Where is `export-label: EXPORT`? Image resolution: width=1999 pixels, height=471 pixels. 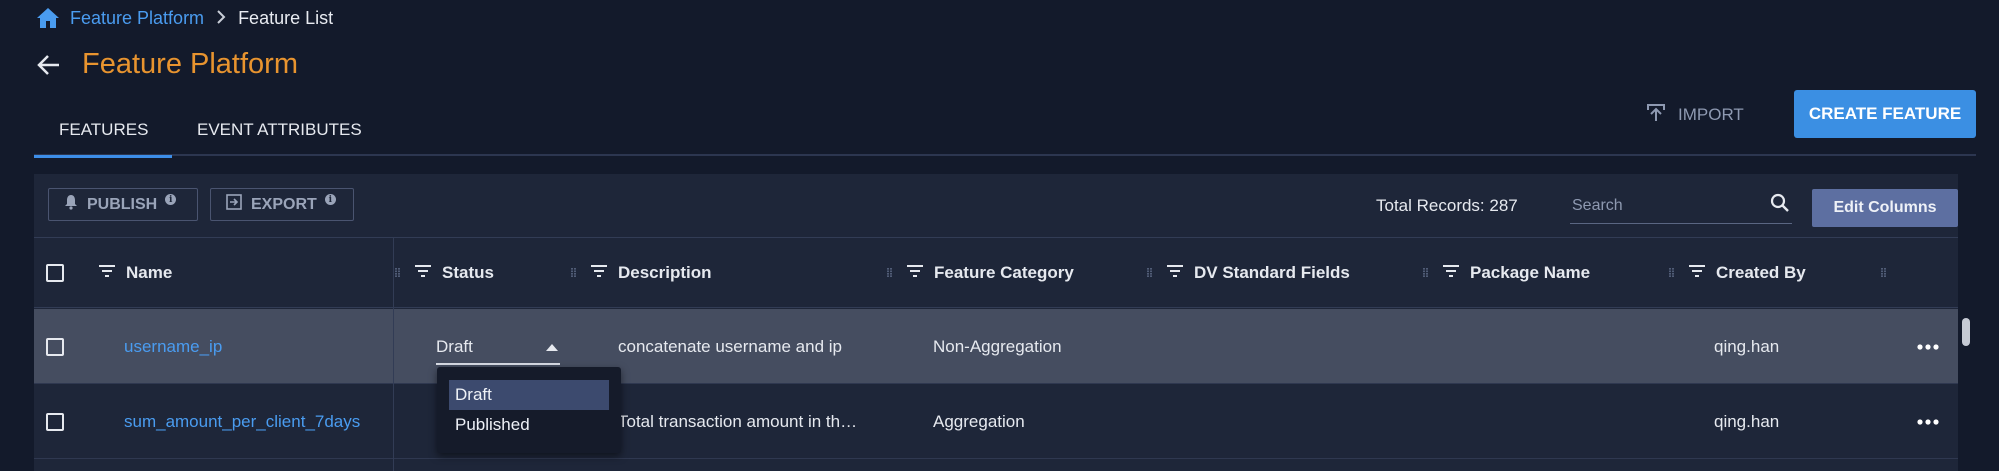 export-label: EXPORT is located at coordinates (284, 204).